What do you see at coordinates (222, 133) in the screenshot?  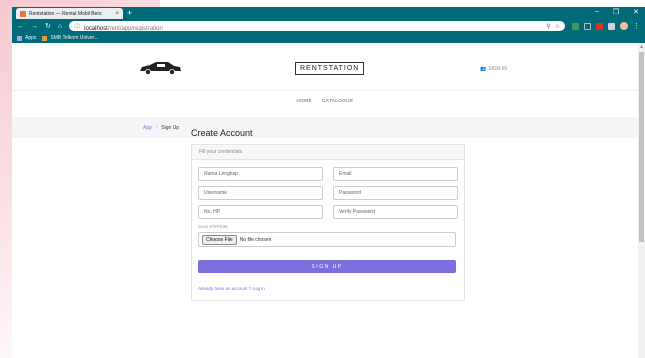 I see `page-title: Create Account` at bounding box center [222, 133].